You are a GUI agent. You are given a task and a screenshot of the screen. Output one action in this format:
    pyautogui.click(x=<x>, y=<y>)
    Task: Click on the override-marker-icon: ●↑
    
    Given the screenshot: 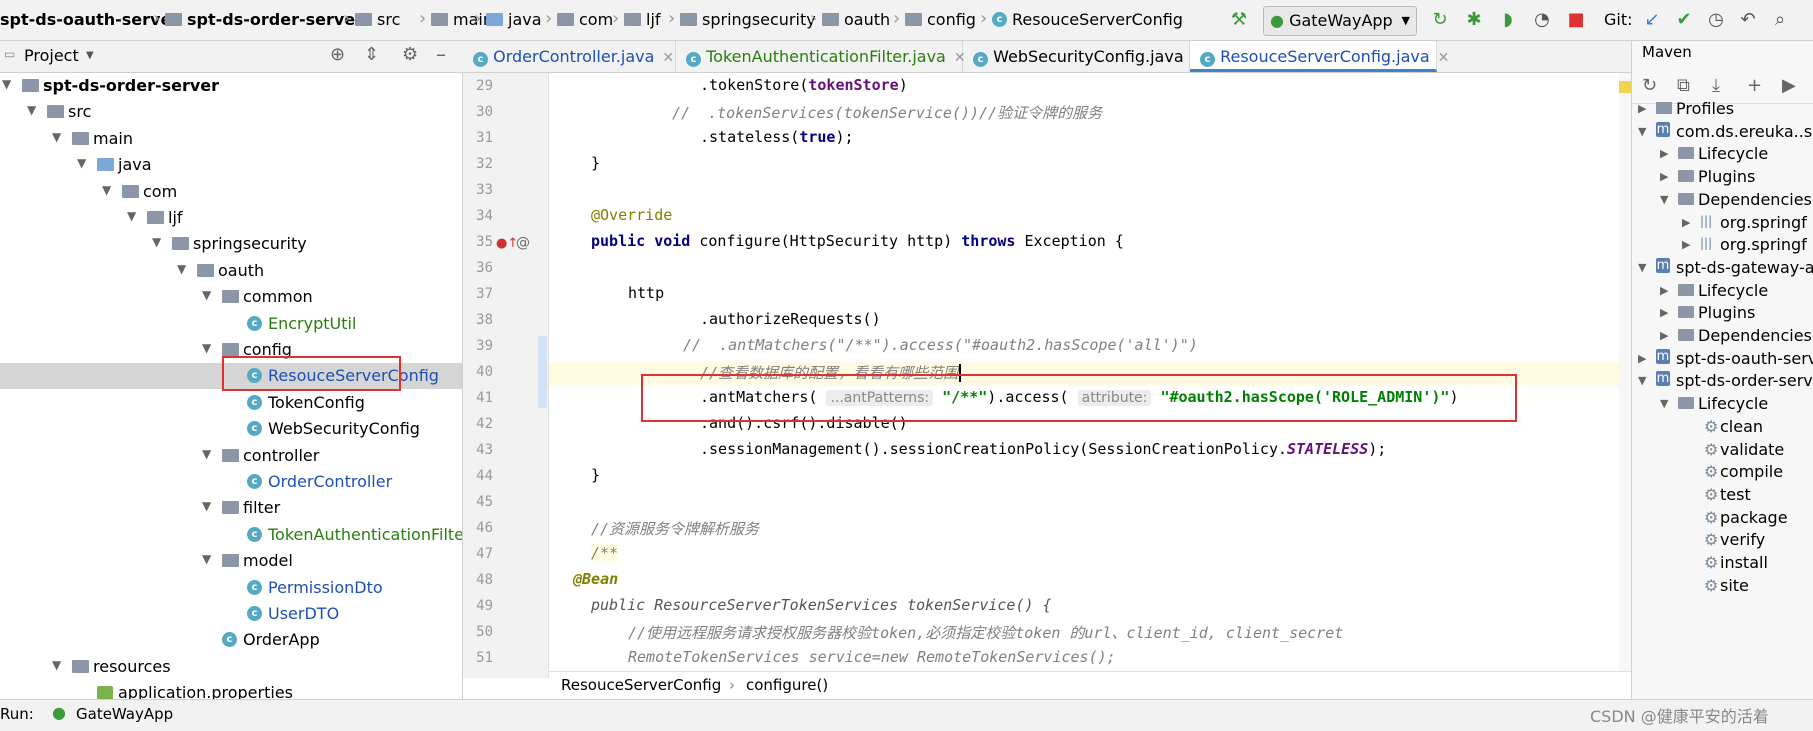 What is the action you would take?
    pyautogui.click(x=507, y=243)
    